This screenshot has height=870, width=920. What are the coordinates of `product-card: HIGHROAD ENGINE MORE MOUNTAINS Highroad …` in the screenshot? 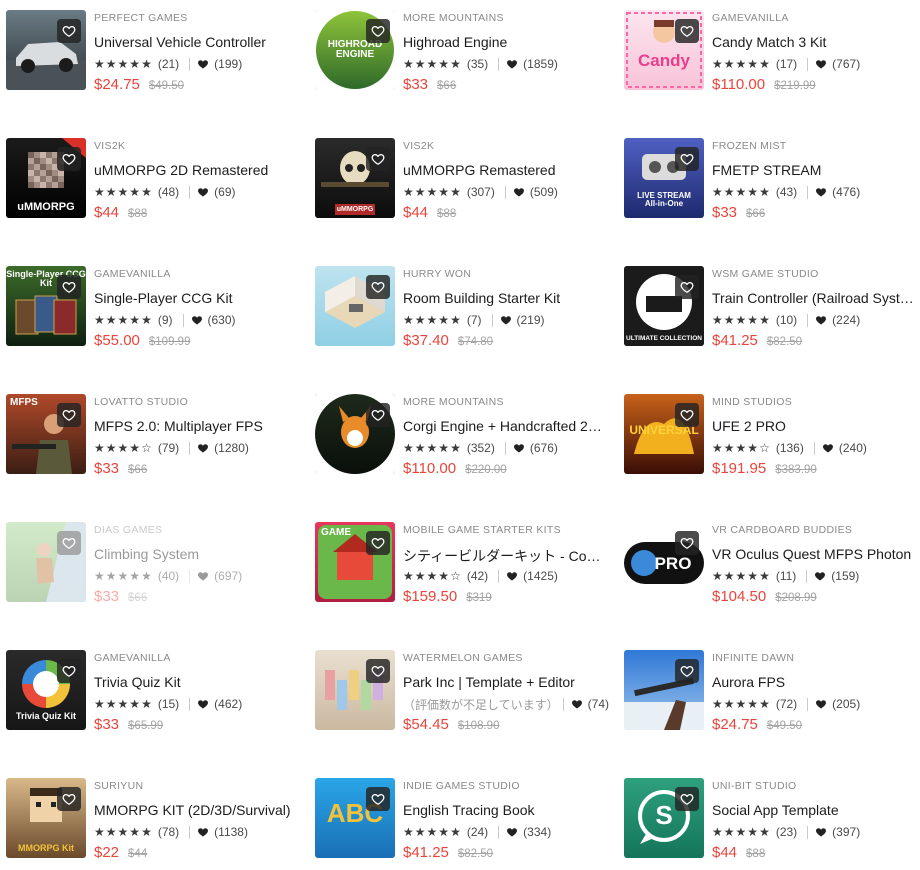 It's located at (459, 46).